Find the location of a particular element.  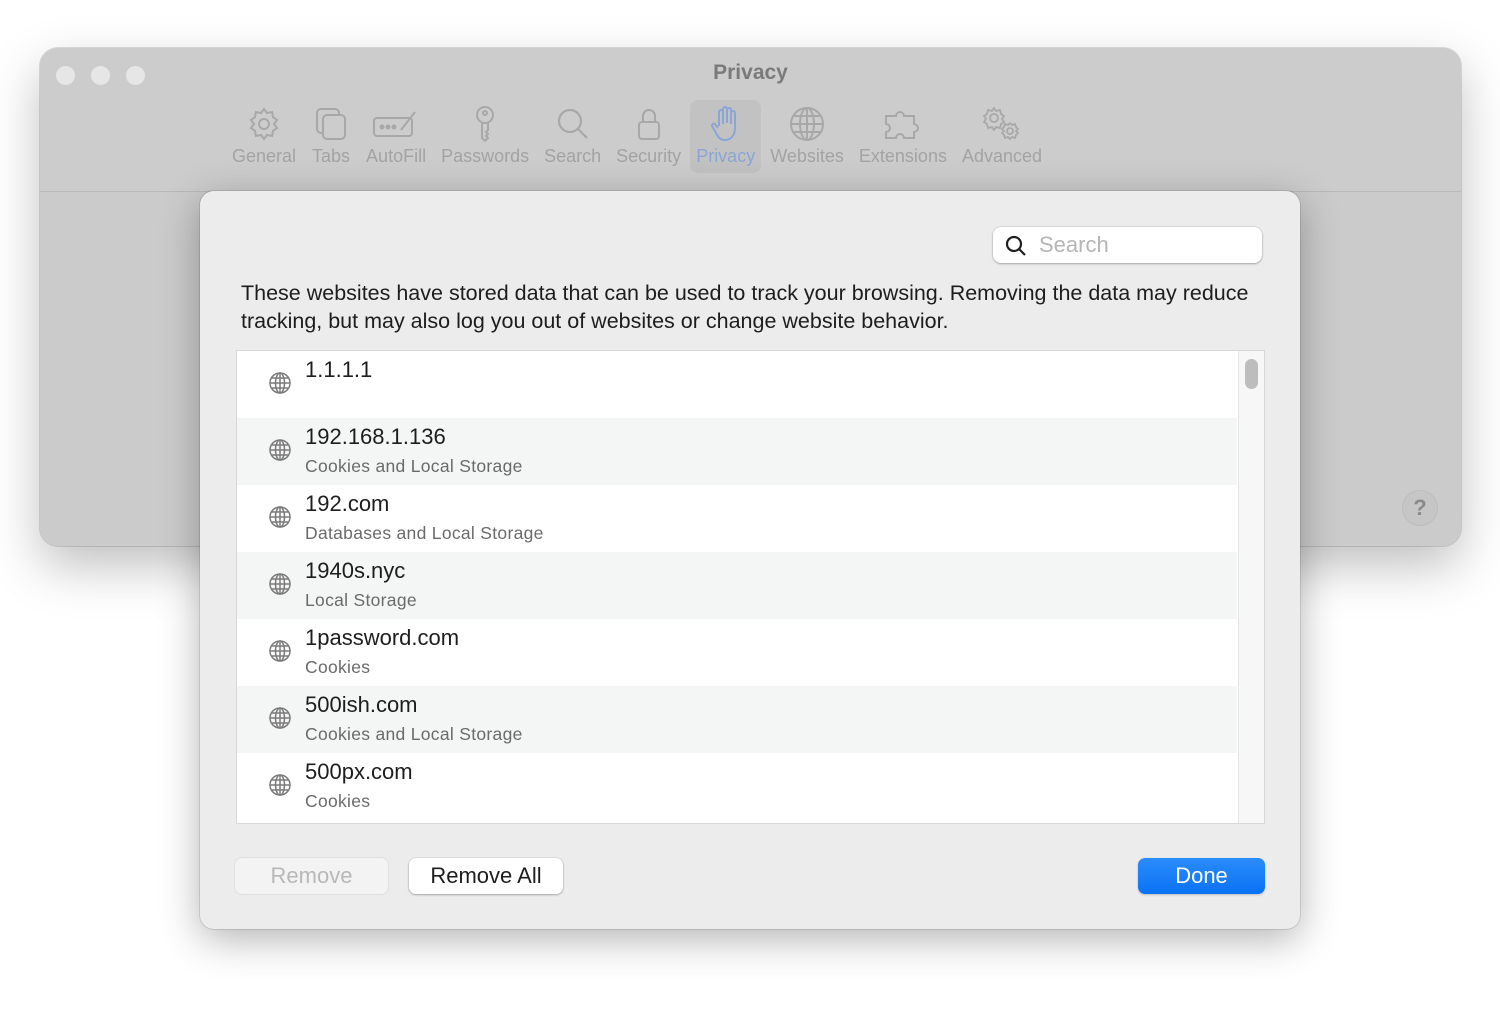

tab-label: Security is located at coordinates (649, 156).